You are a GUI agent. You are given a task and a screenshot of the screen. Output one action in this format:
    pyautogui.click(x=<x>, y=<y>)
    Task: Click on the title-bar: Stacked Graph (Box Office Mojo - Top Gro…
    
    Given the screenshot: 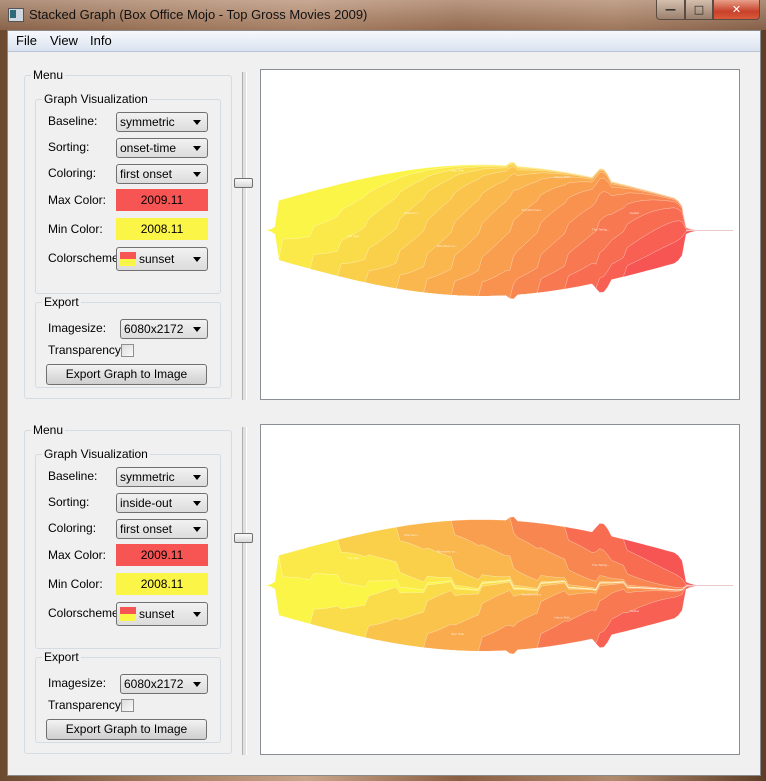 What is the action you would take?
    pyautogui.click(x=383, y=15)
    